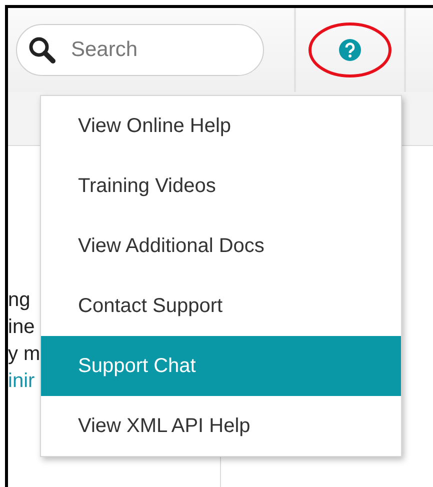 This screenshot has width=433, height=487. What do you see at coordinates (24, 354) in the screenshot?
I see `partial-text: y m` at bounding box center [24, 354].